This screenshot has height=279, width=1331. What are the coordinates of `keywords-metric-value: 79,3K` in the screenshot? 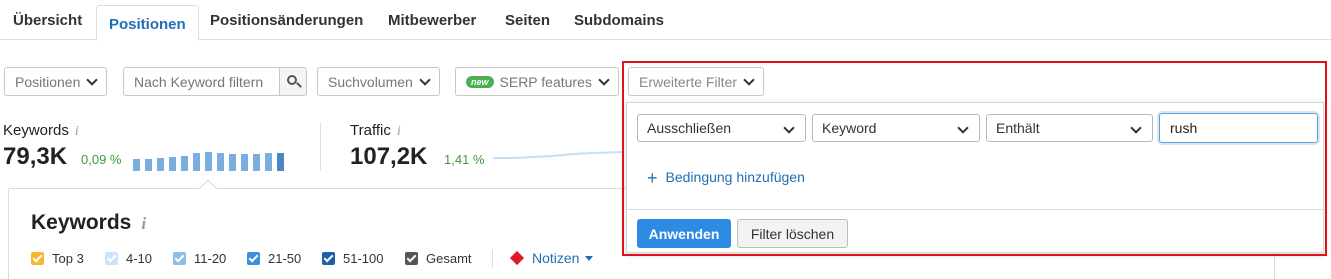 It's located at (35, 156).